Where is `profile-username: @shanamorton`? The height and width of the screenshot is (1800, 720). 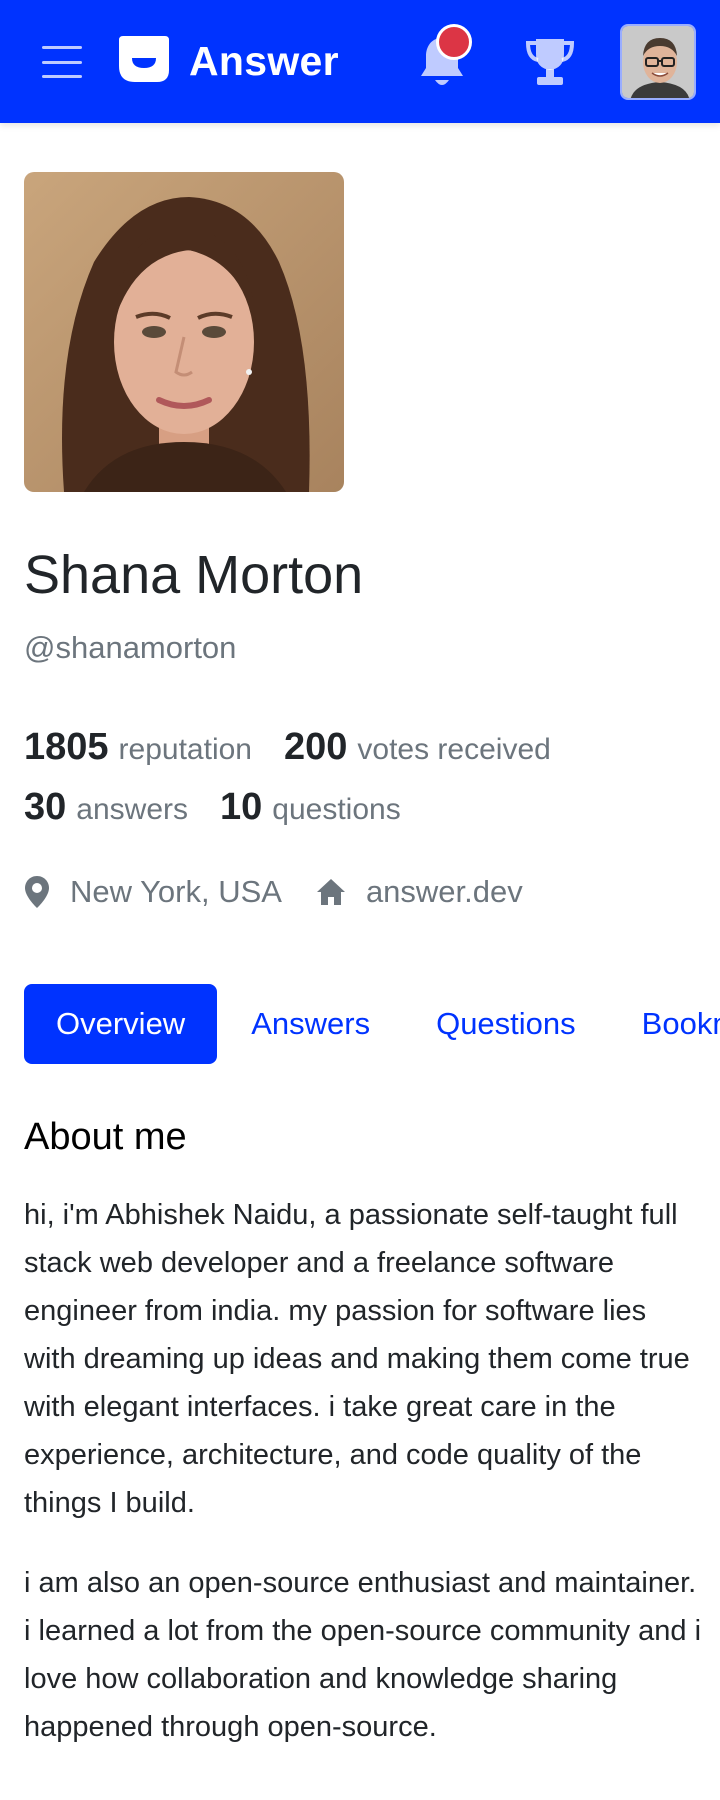
profile-username: @shanamorton is located at coordinates (130, 647).